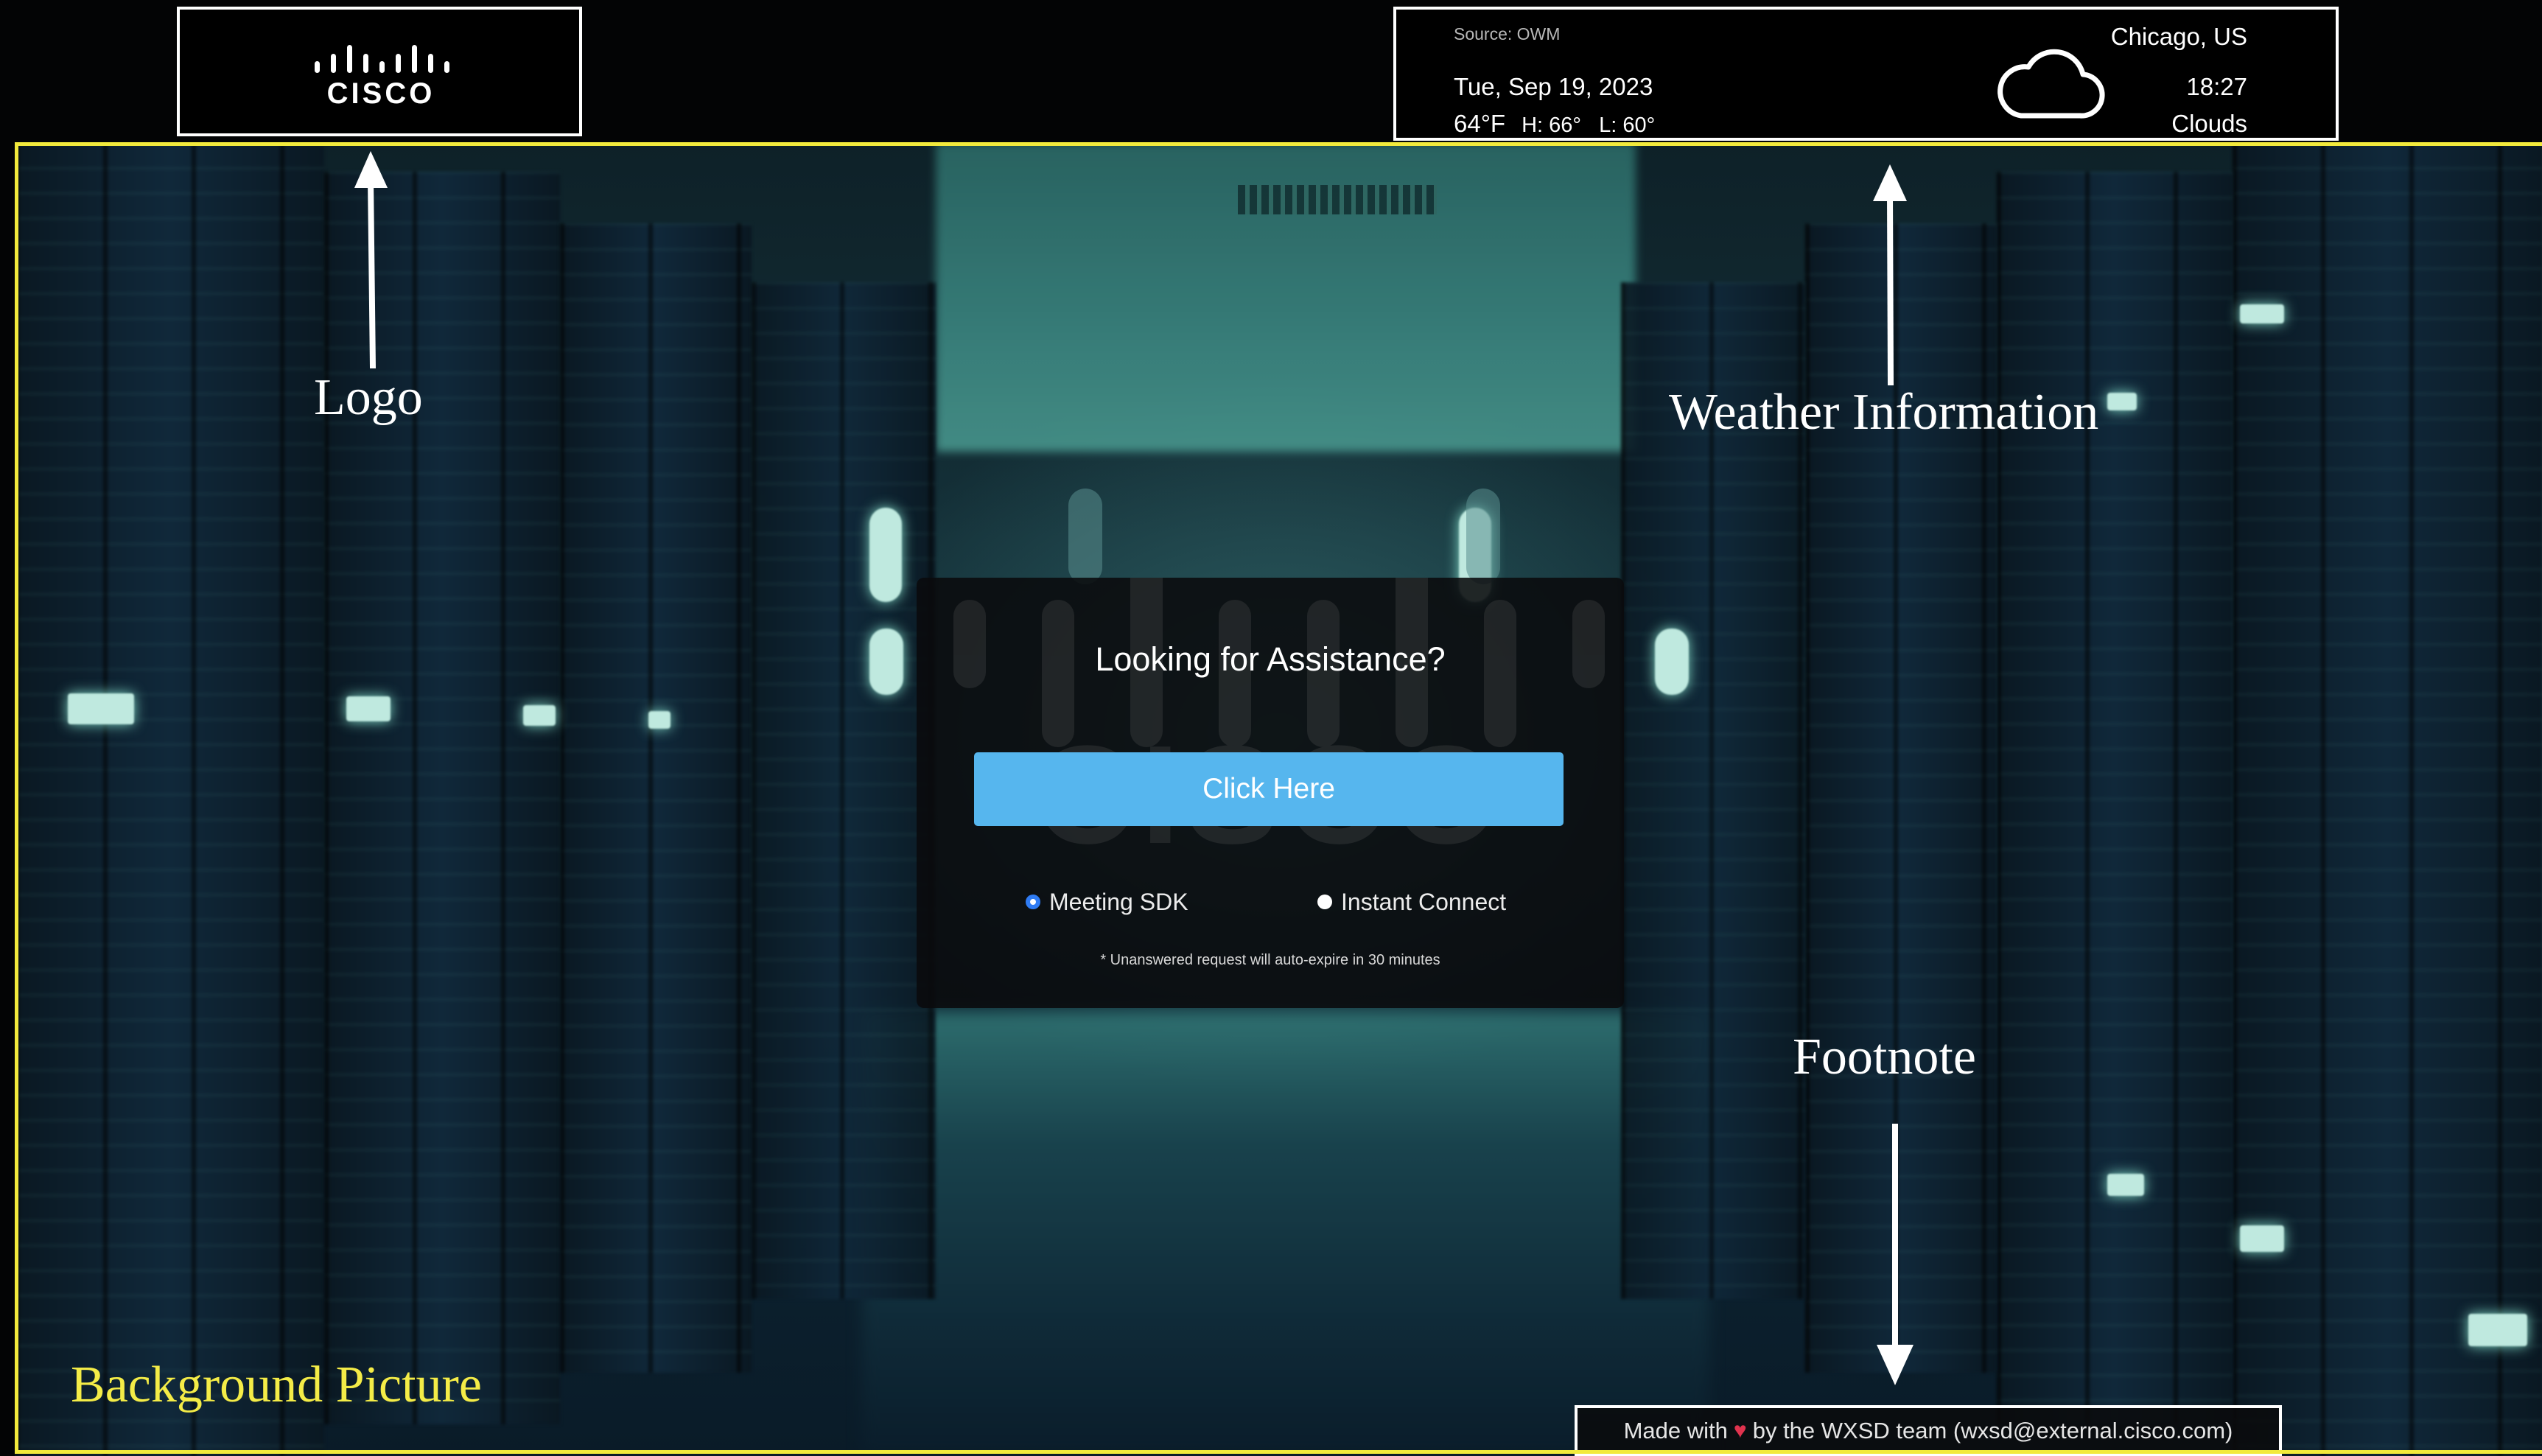  I want to click on weather-date: Tue, Sep 19, 2023, so click(1553, 86).